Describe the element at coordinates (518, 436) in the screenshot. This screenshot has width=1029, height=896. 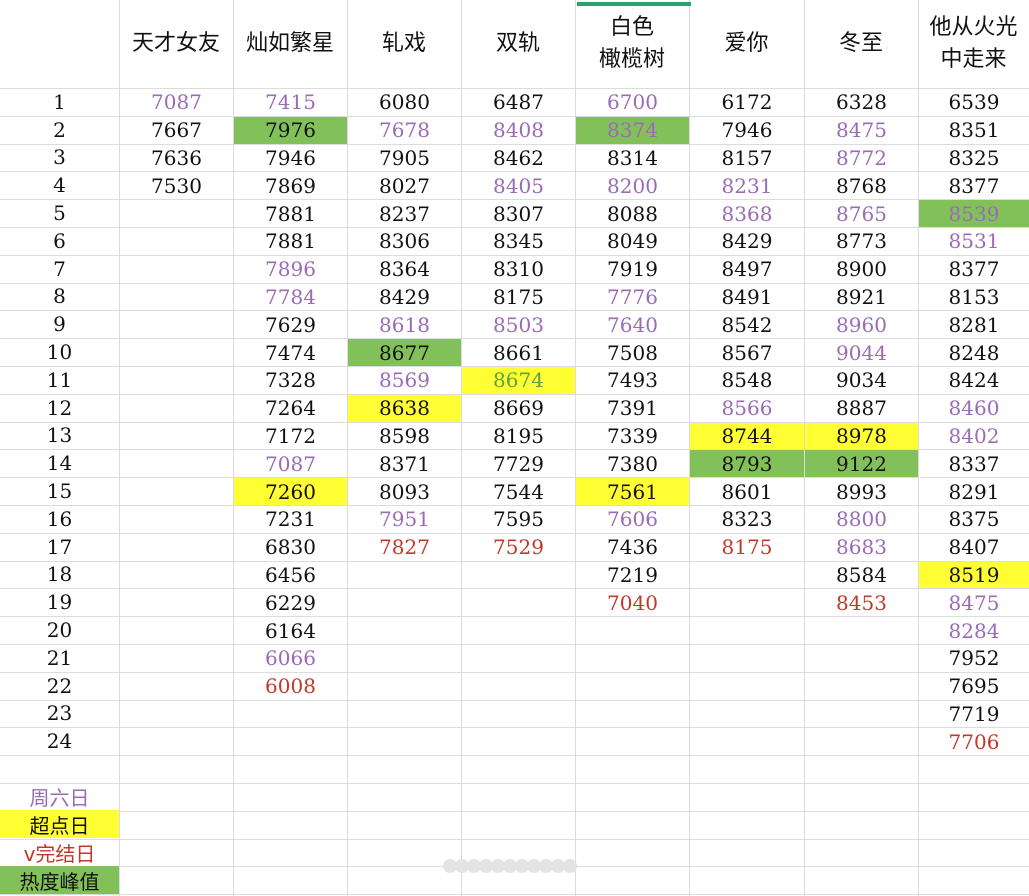
I see `data-cell: 8195` at that location.